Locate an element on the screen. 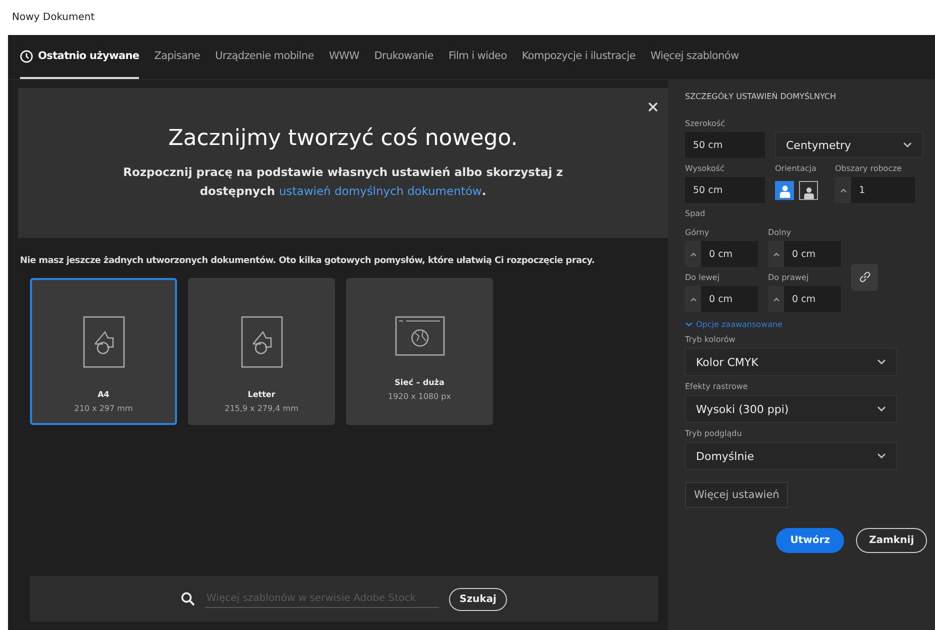 This screenshot has width=935, height=630. tab: Więcej szablonów is located at coordinates (694, 57).